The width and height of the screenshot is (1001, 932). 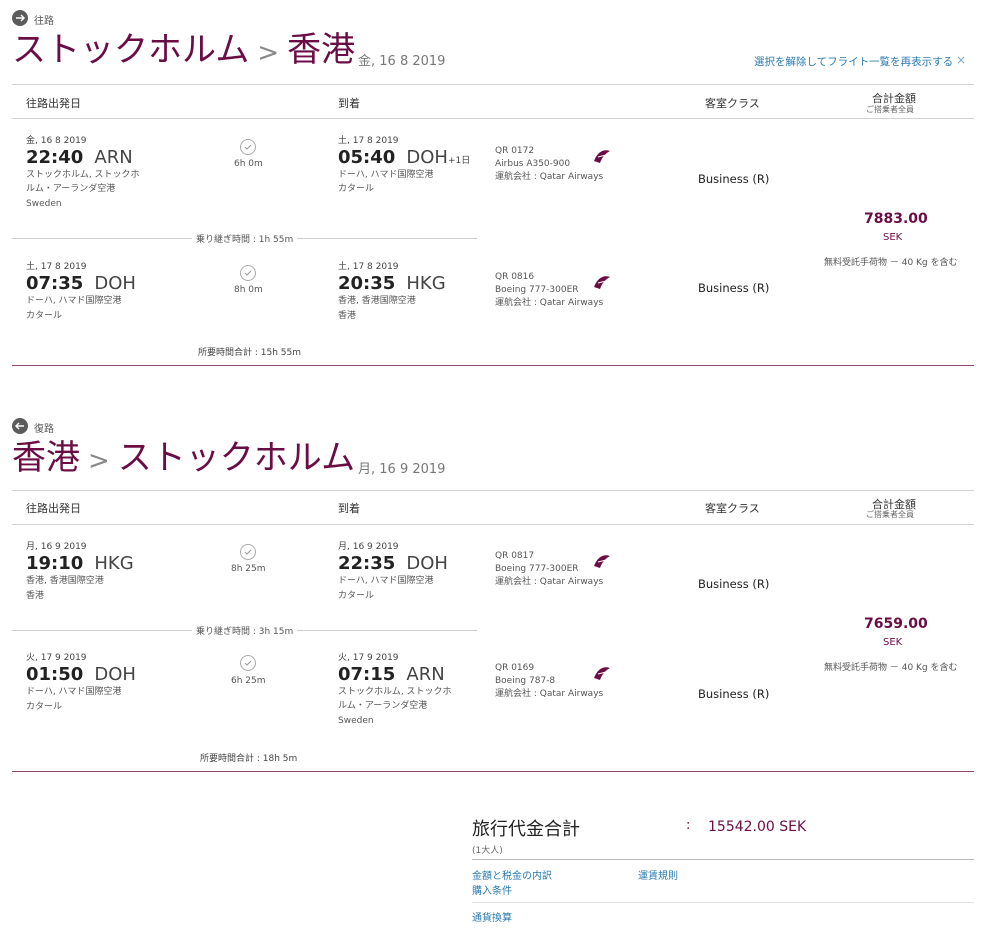 What do you see at coordinates (349, 103) in the screenshot?
I see `col-arrive-header: 到着` at bounding box center [349, 103].